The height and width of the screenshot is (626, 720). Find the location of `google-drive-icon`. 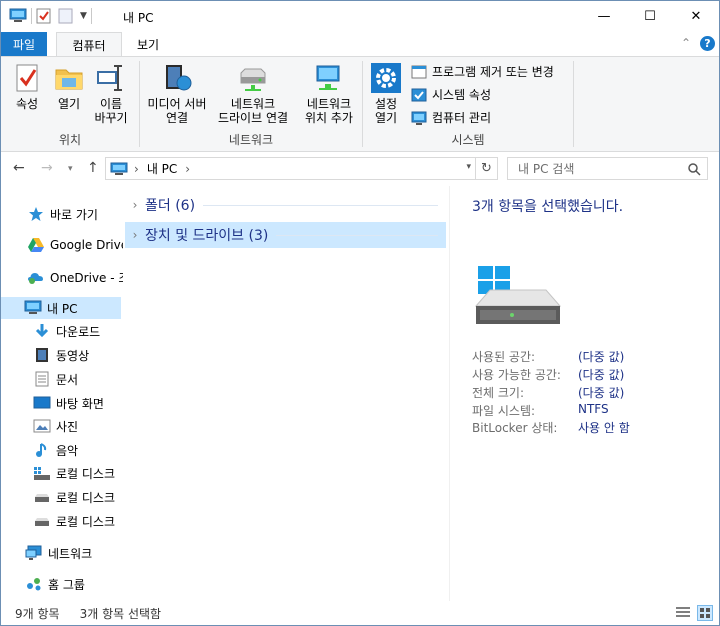

google-drive-icon is located at coordinates (36, 245).